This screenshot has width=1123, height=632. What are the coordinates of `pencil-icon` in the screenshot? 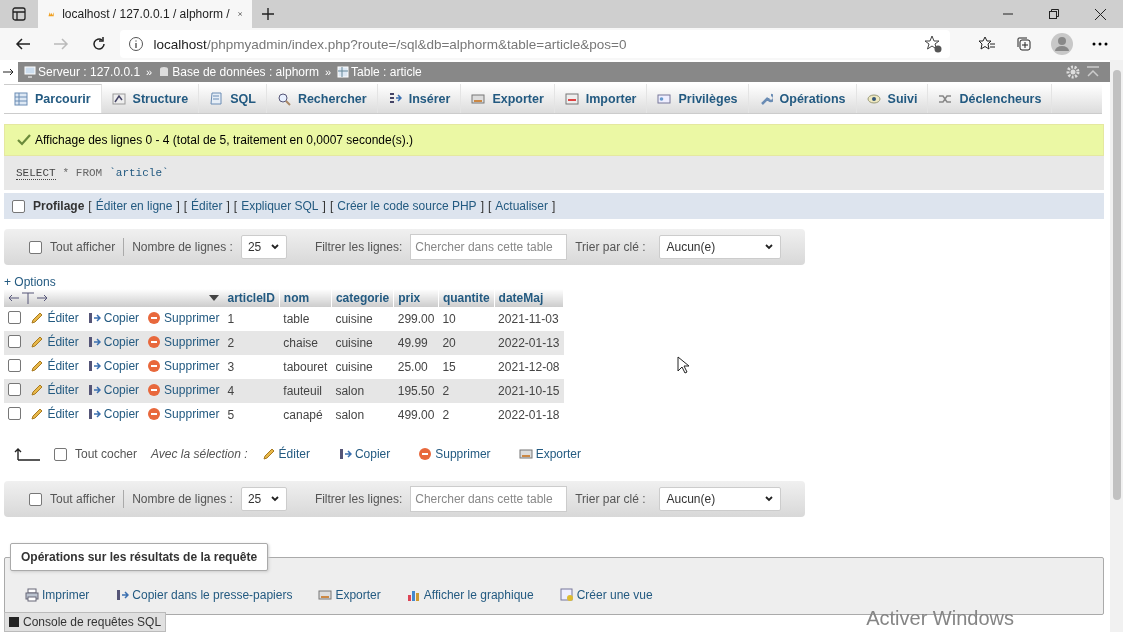 It's located at (268, 454).